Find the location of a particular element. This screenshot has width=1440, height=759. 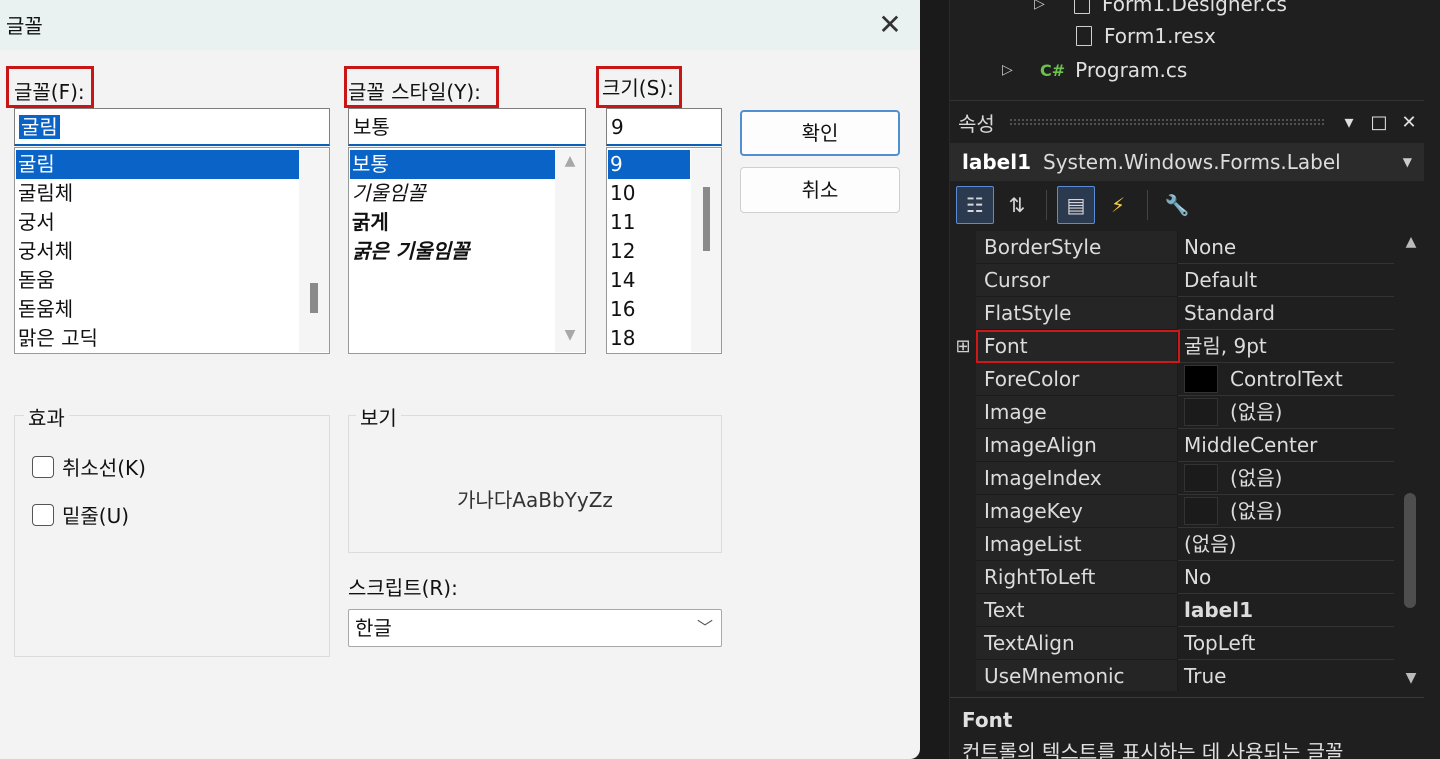

font-name-list: 굴림 굴림체 궁서 궁서체 돋움 돋움체 맑은 고딕 is located at coordinates (172, 250).